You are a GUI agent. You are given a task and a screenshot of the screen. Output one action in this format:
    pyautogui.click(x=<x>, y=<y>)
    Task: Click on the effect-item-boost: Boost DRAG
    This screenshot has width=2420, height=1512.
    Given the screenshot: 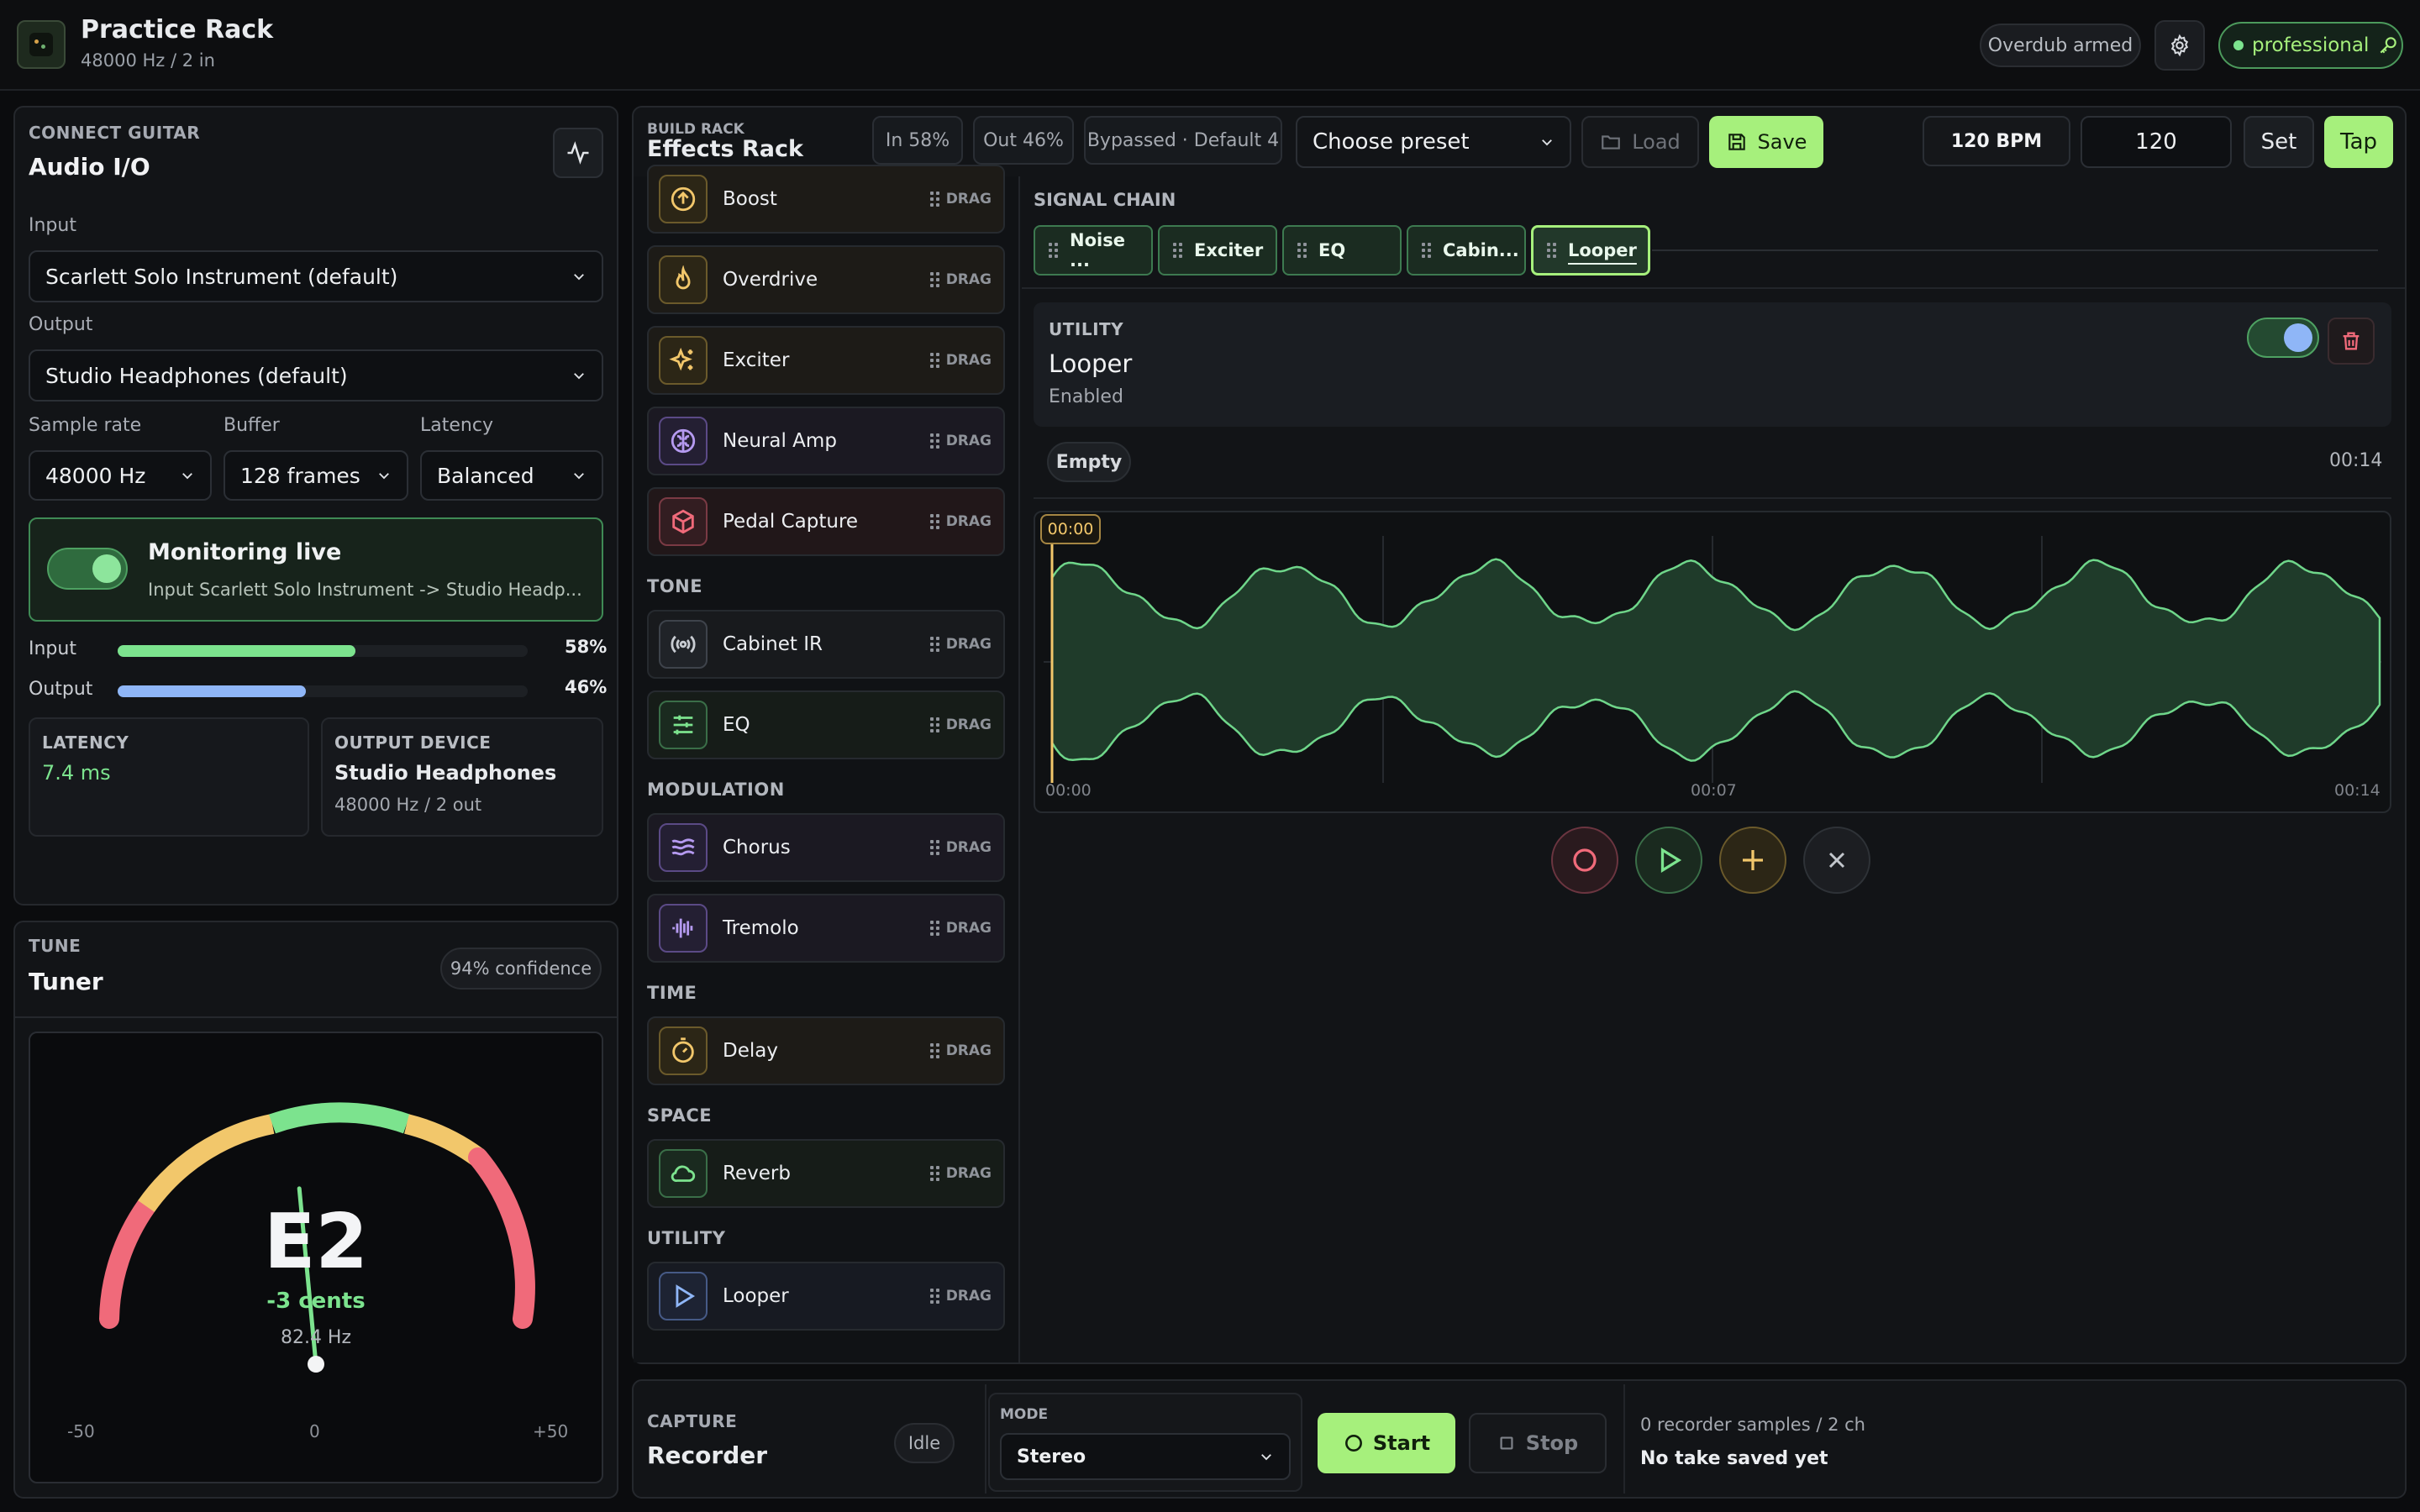 What is the action you would take?
    pyautogui.click(x=826, y=199)
    